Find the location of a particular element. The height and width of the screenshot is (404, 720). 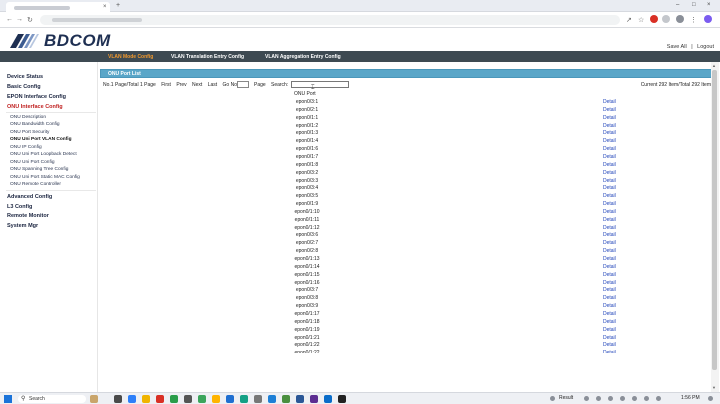

scroll-down-icon: ▼ is located at coordinates (714, 387).